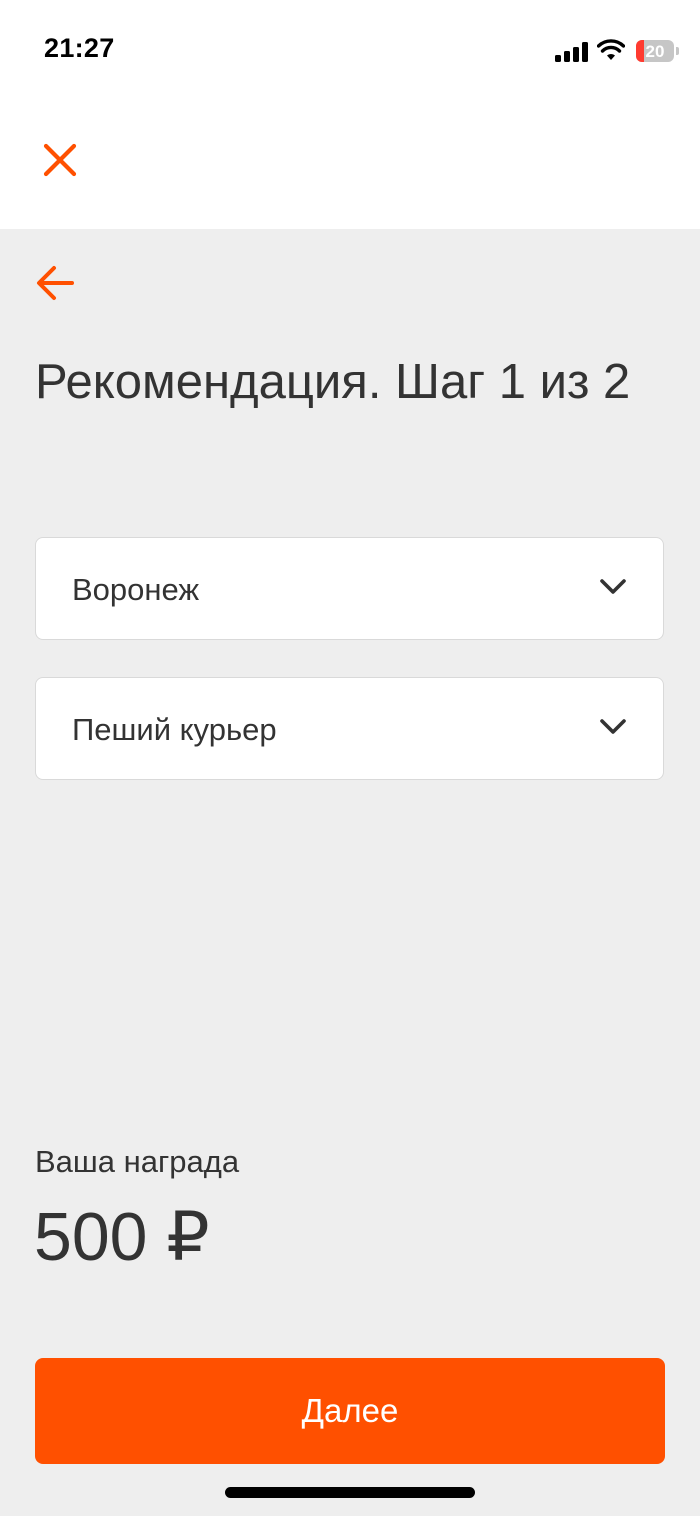 The width and height of the screenshot is (700, 1516). What do you see at coordinates (677, 51) in the screenshot?
I see `battery-cap` at bounding box center [677, 51].